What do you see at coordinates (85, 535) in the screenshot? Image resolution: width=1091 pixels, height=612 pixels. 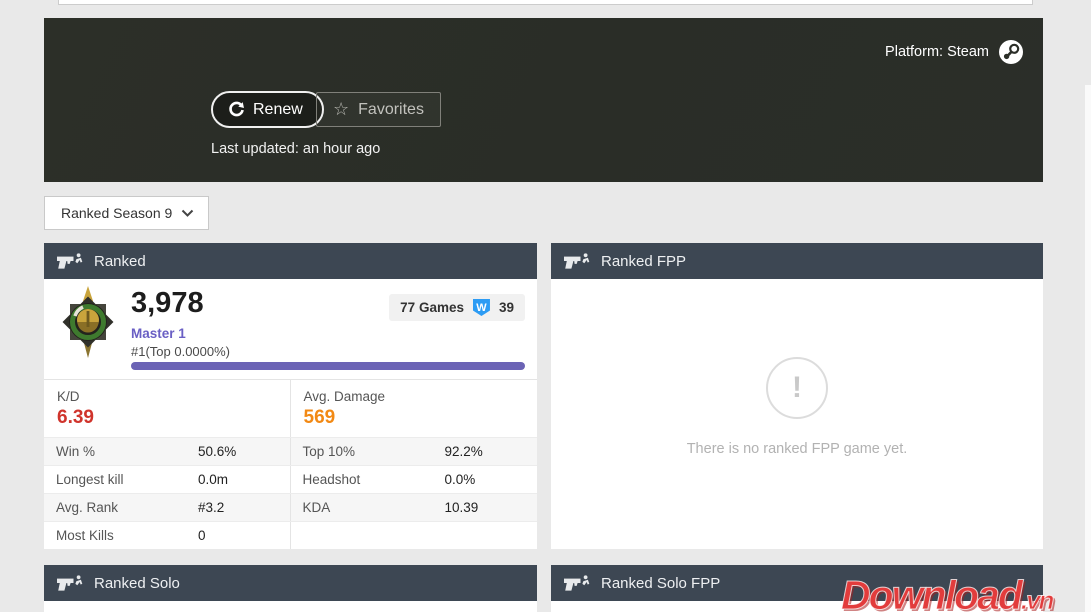 I see `stat-label: Most Kills` at bounding box center [85, 535].